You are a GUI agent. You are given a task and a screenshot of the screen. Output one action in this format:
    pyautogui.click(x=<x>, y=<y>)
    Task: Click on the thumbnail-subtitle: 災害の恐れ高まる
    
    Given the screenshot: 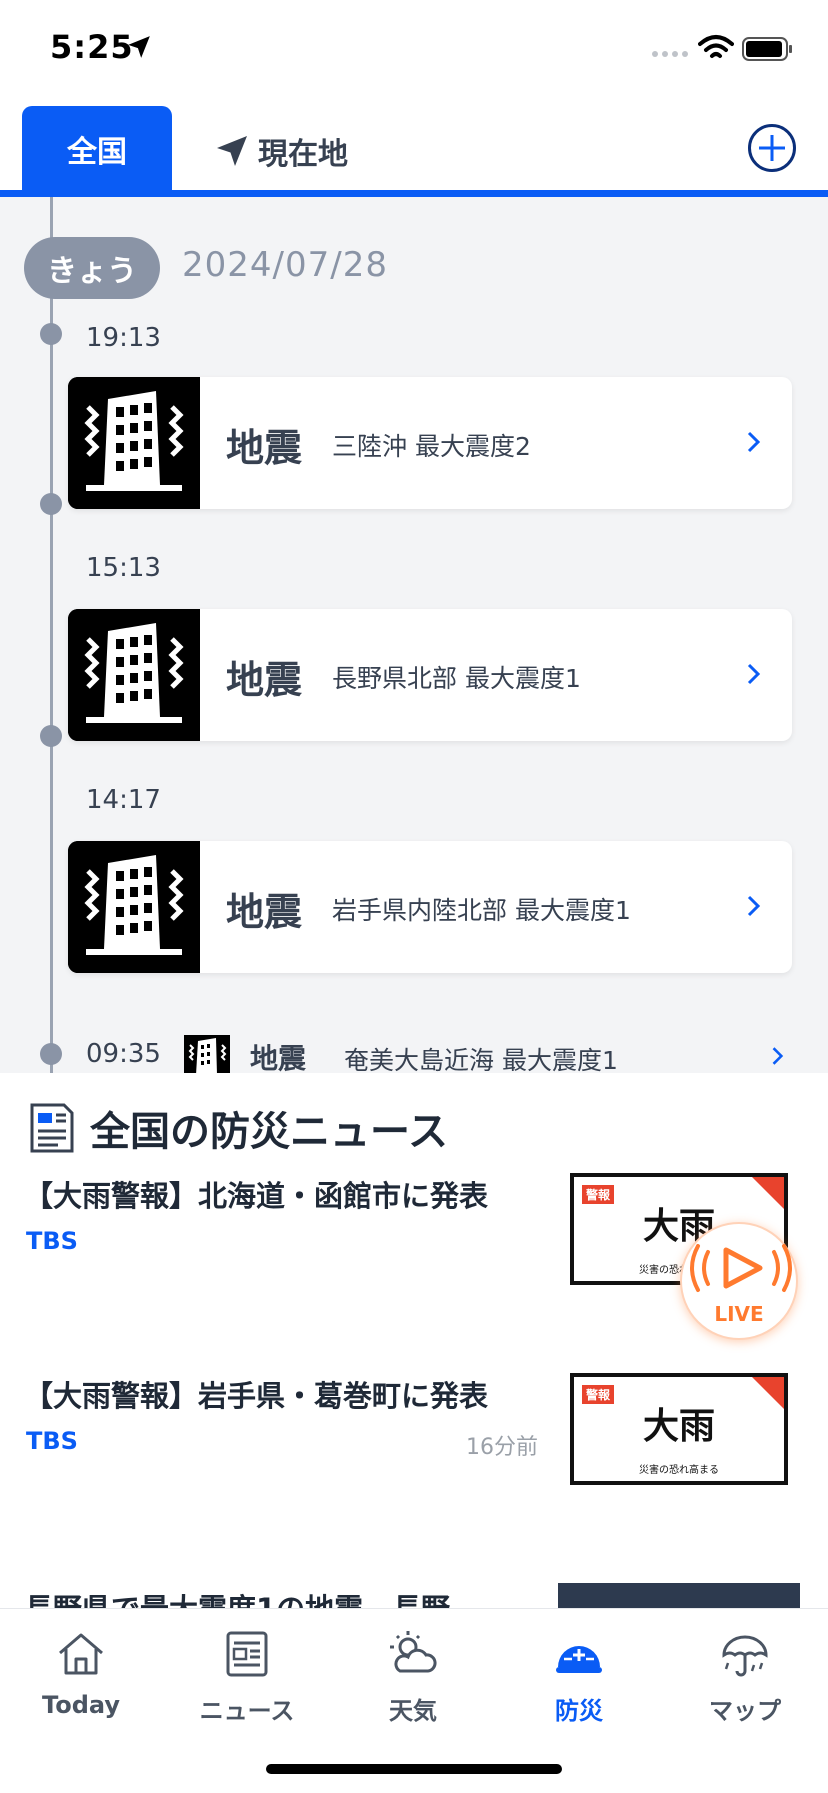 What is the action you would take?
    pyautogui.click(x=679, y=1470)
    